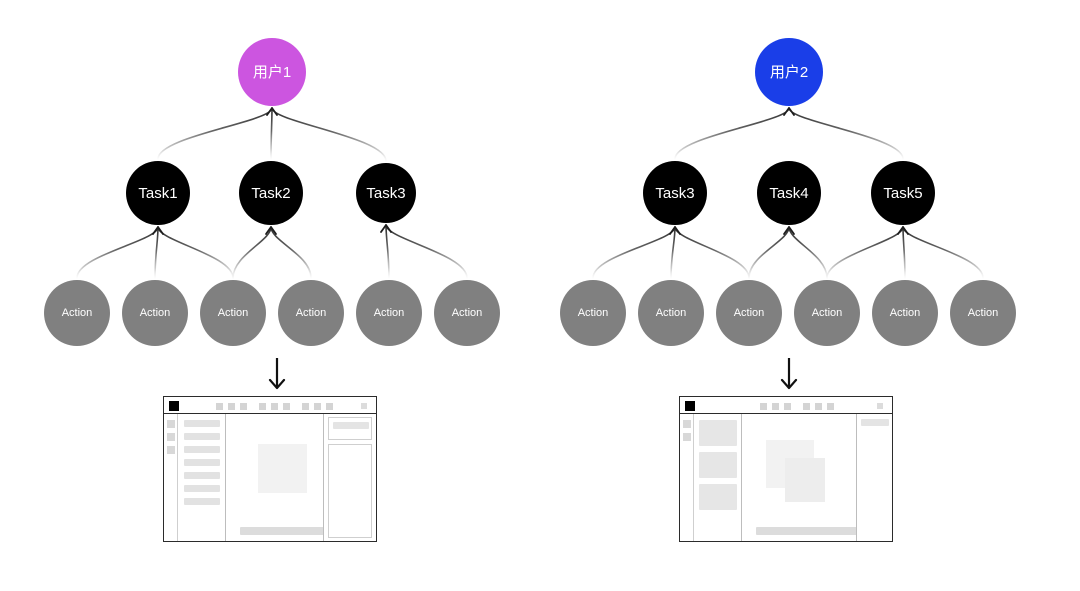 The image size is (1080, 591). Describe the element at coordinates (690, 406) in the screenshot. I see `app-logo-icon` at that location.